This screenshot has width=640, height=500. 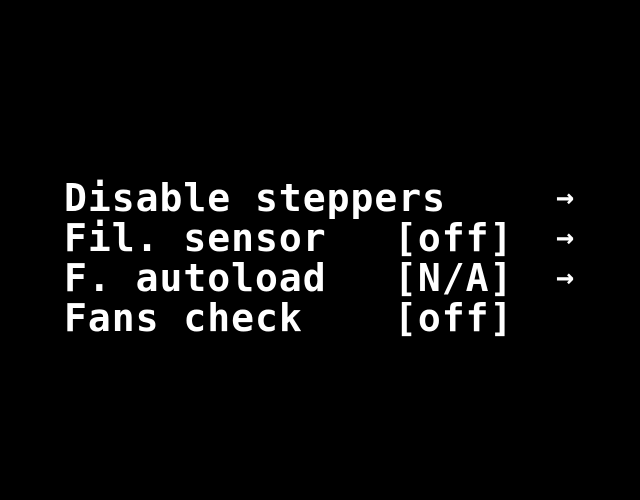 What do you see at coordinates (195, 238) in the screenshot?
I see `menu-item-label: Fil. sensor` at bounding box center [195, 238].